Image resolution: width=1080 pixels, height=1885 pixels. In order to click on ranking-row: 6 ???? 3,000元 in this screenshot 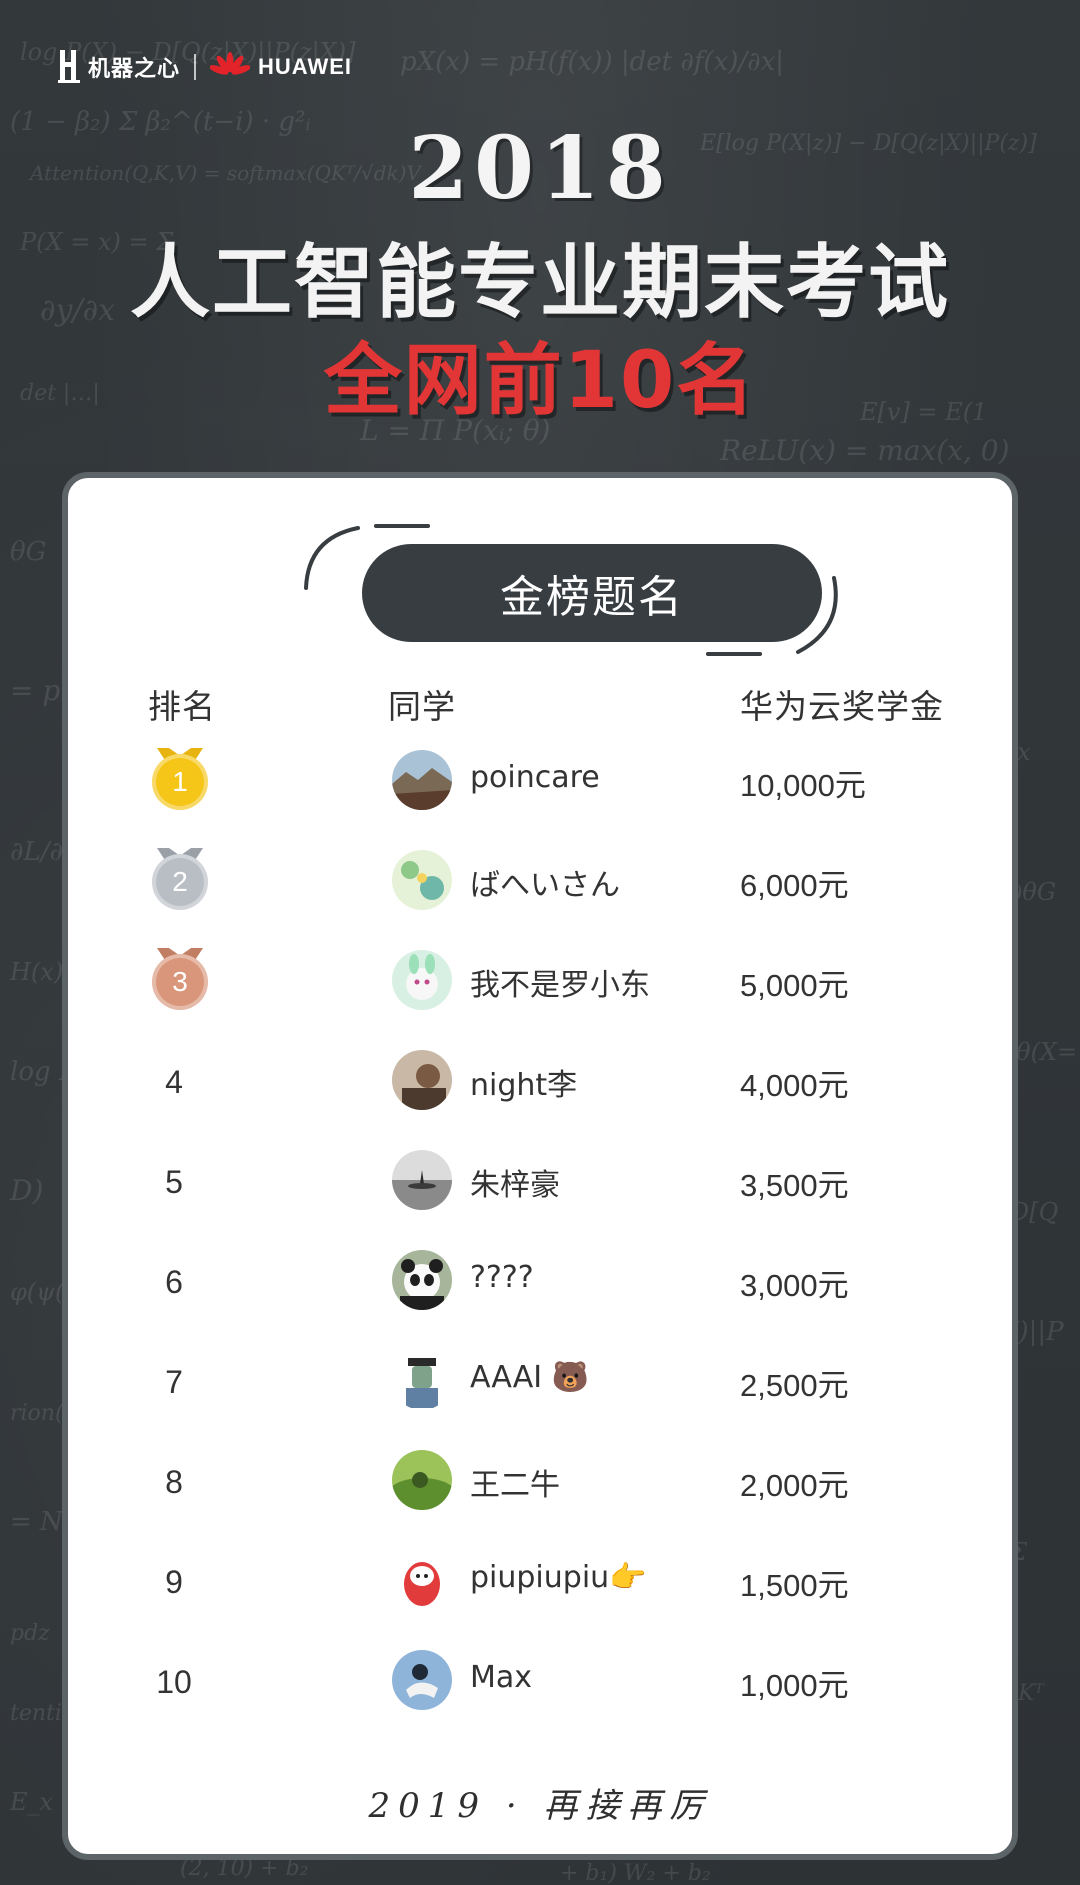, I will do `click(540, 1280)`.